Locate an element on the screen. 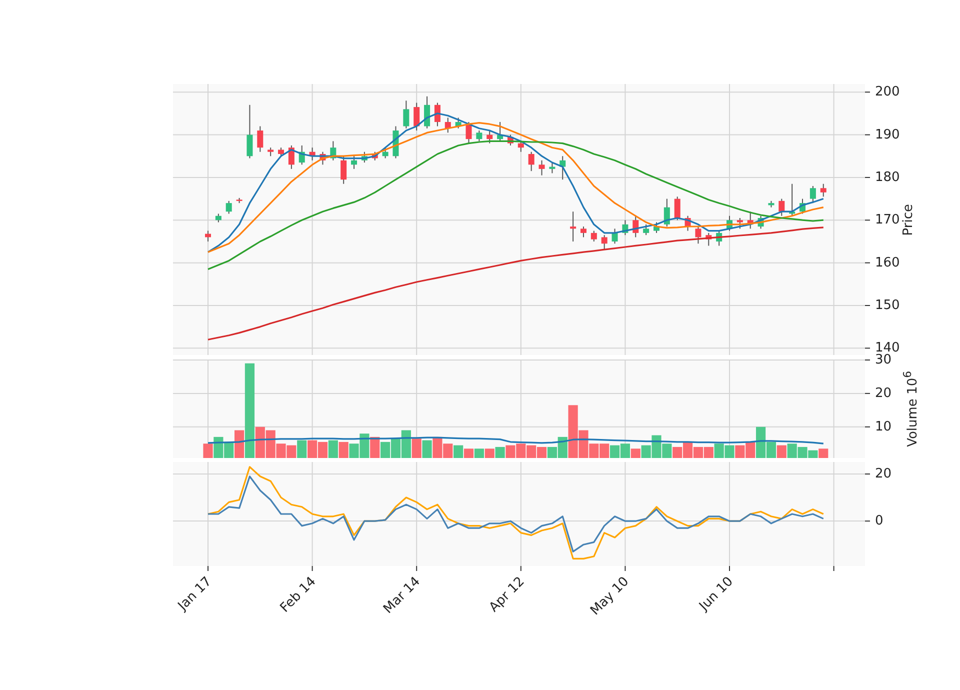 The width and height of the screenshot is (960, 690). tick-label: 10 is located at coordinates (883, 426).